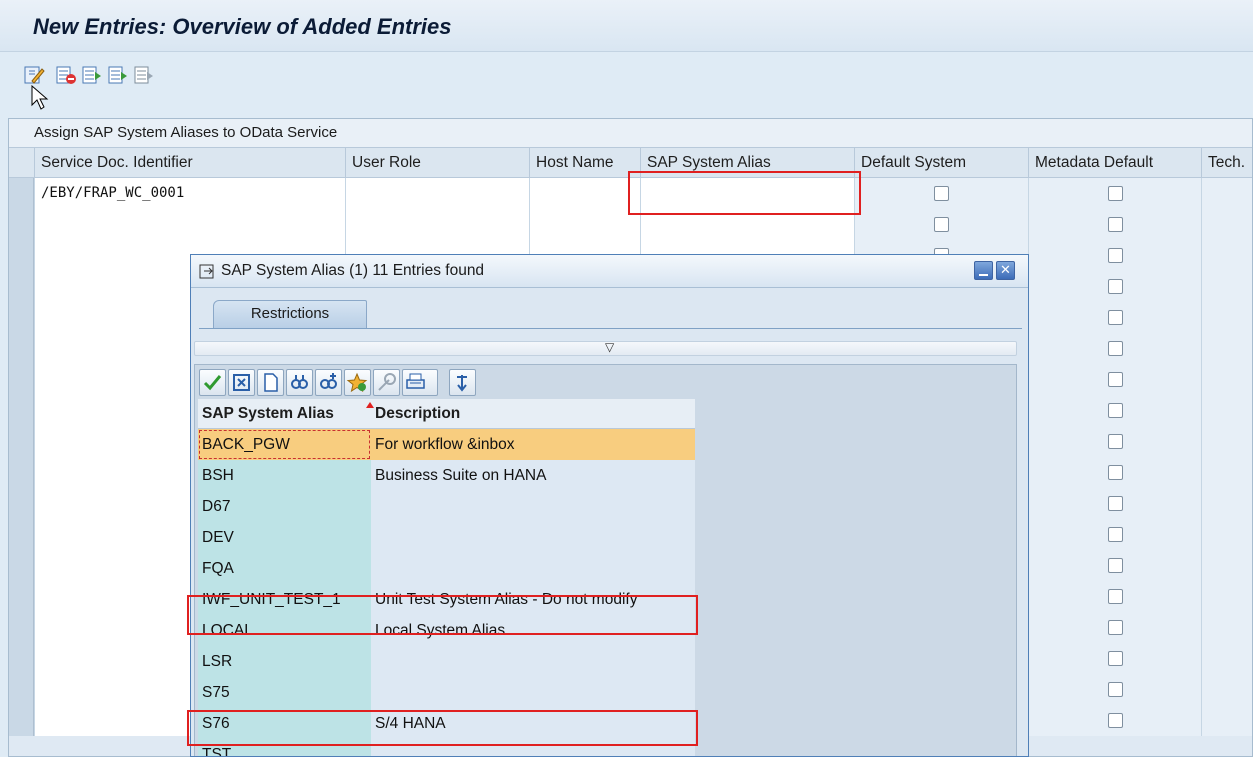 The image size is (1253, 757). I want to click on list-item: BSH Business Suite on HANA, so click(446, 475).